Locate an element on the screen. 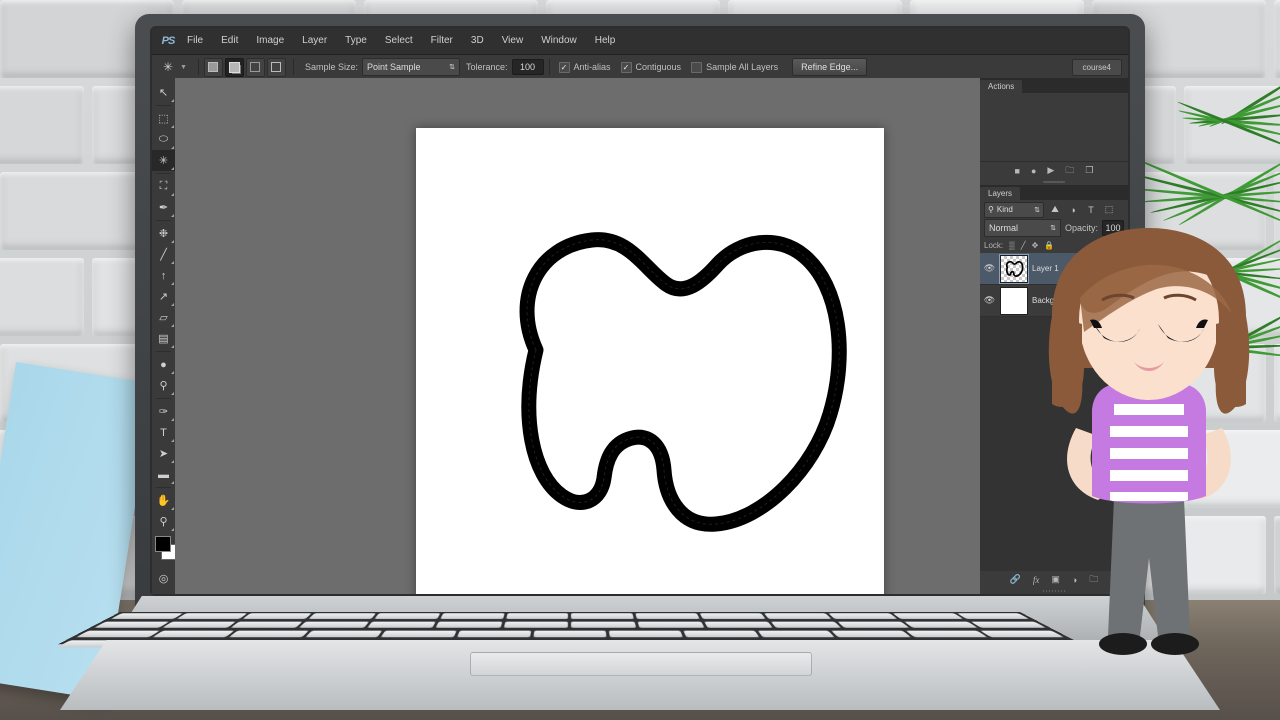 The image size is (1280, 720). magic-wand-tool: ✳ is located at coordinates (163, 160).